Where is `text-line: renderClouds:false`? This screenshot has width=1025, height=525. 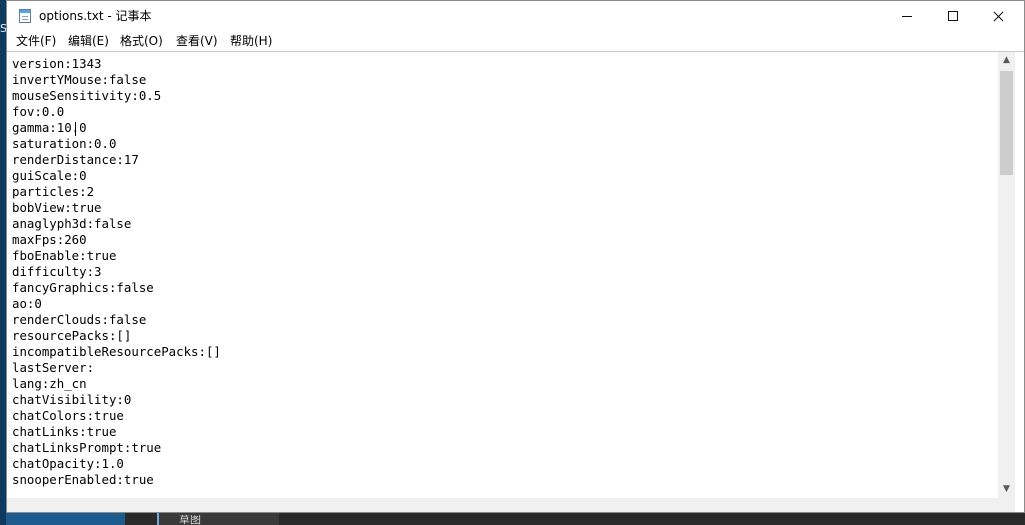
text-line: renderClouds:false is located at coordinates (502, 320).